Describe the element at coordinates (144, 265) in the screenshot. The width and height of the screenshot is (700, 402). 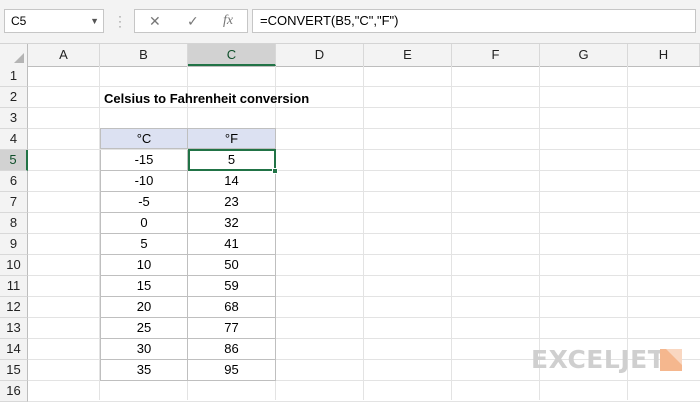
I see `celsius-cell: 10` at that location.